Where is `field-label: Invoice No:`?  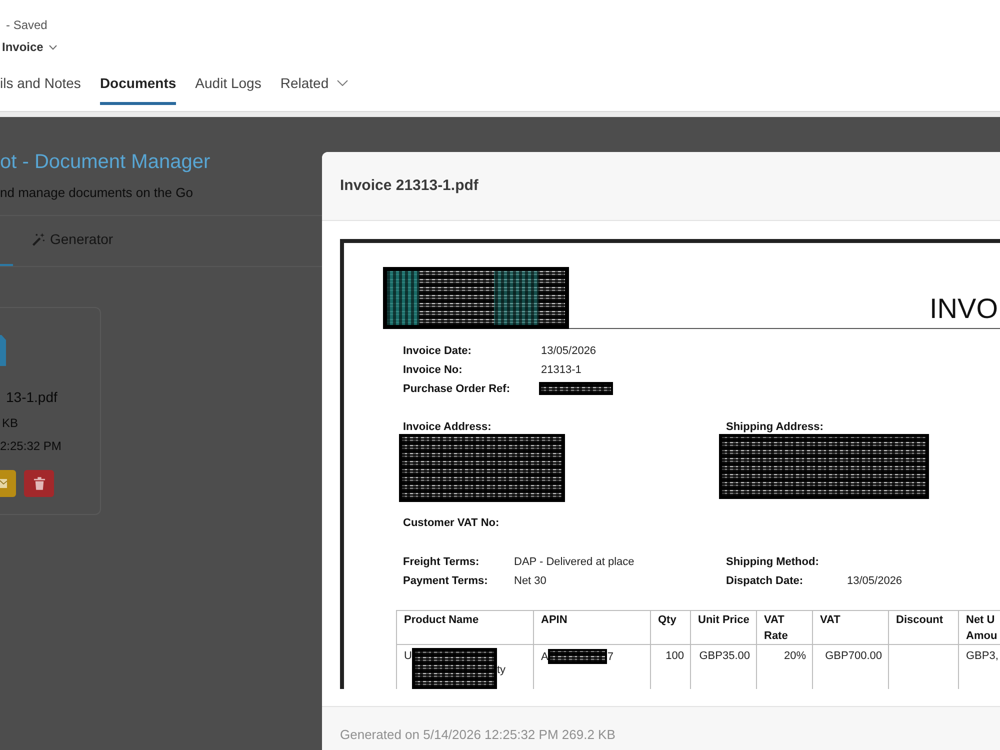 field-label: Invoice No: is located at coordinates (432, 369).